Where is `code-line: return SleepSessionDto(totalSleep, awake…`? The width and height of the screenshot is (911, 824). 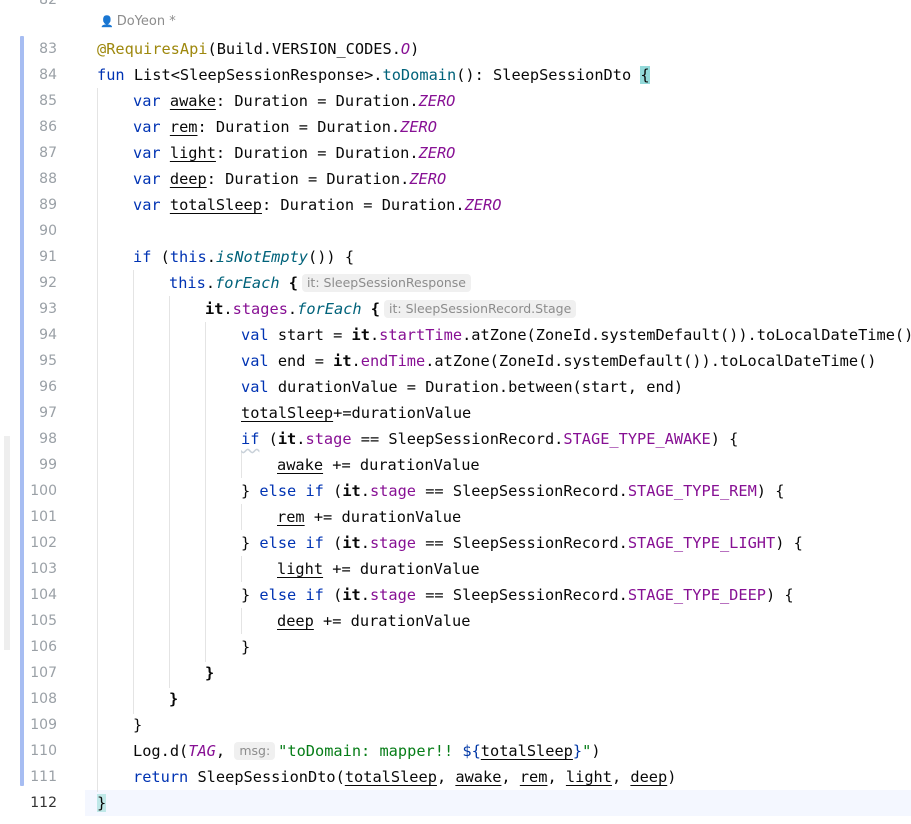 code-line: return SleepSessionDto(totalSleep, awake… is located at coordinates (404, 777).